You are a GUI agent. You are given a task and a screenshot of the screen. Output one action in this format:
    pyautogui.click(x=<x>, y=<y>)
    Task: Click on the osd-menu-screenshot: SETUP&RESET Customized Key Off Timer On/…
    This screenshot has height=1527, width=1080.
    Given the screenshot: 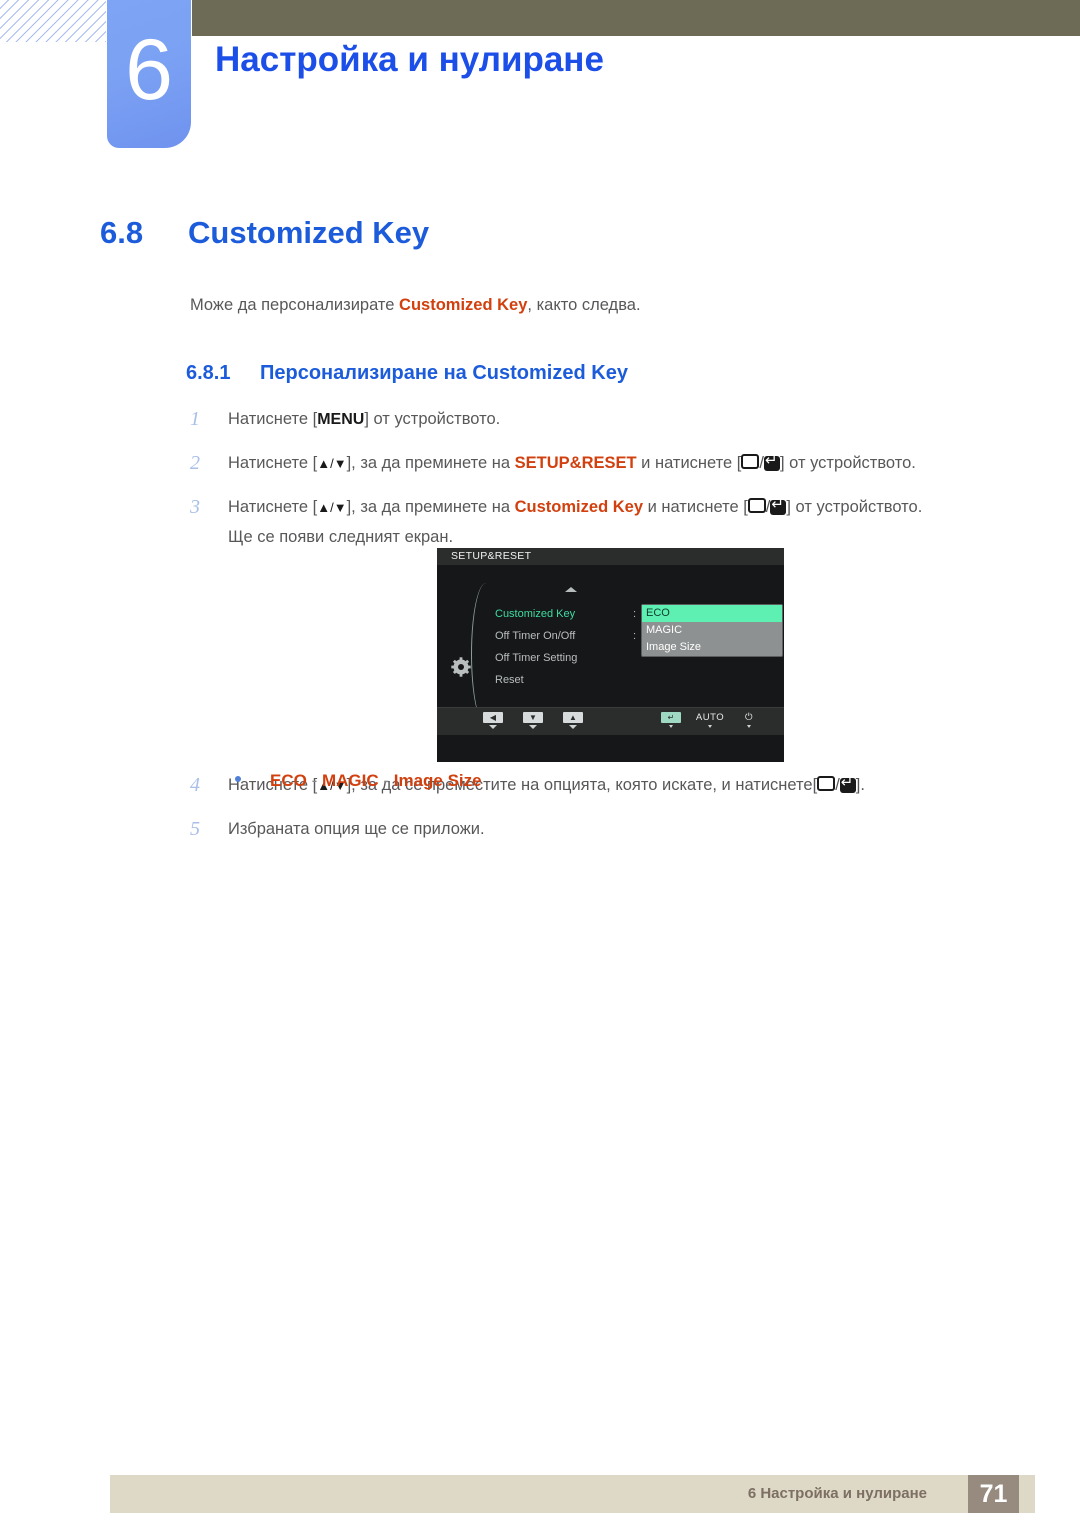 What is the action you would take?
    pyautogui.click(x=610, y=655)
    